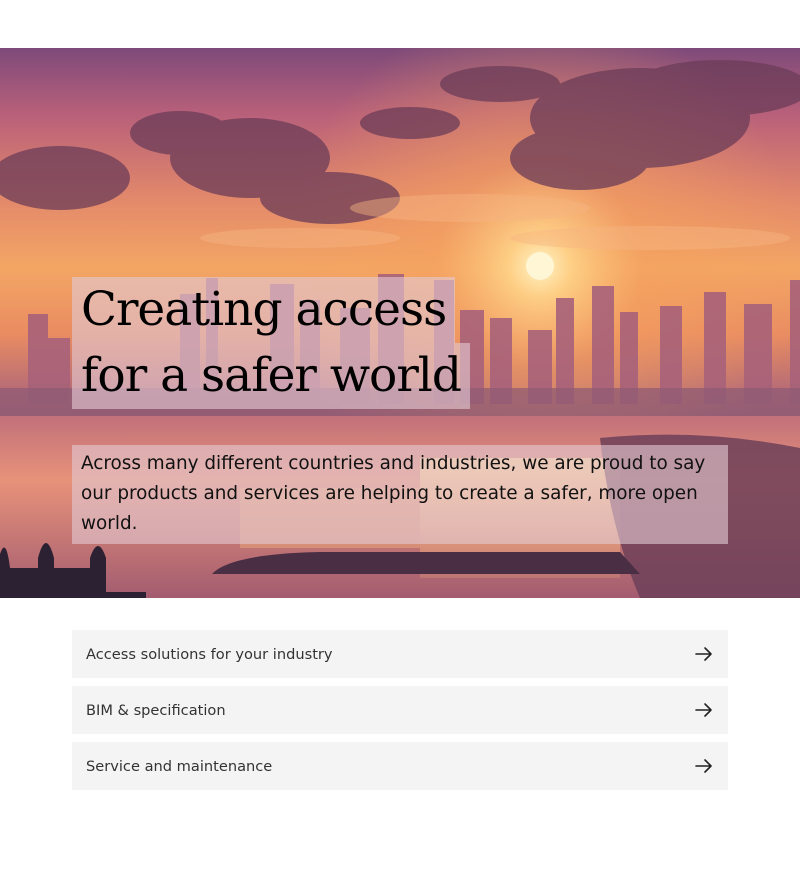 The width and height of the screenshot is (800, 870). Describe the element at coordinates (400, 654) in the screenshot. I see `link-access-solutions: Access solutions for your industry` at that location.